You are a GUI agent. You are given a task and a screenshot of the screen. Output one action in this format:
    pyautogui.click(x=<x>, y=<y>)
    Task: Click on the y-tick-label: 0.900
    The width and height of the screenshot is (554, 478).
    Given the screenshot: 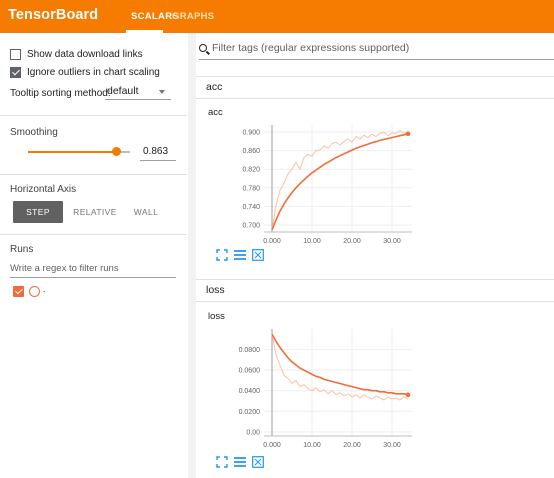 What is the action you would take?
    pyautogui.click(x=251, y=132)
    